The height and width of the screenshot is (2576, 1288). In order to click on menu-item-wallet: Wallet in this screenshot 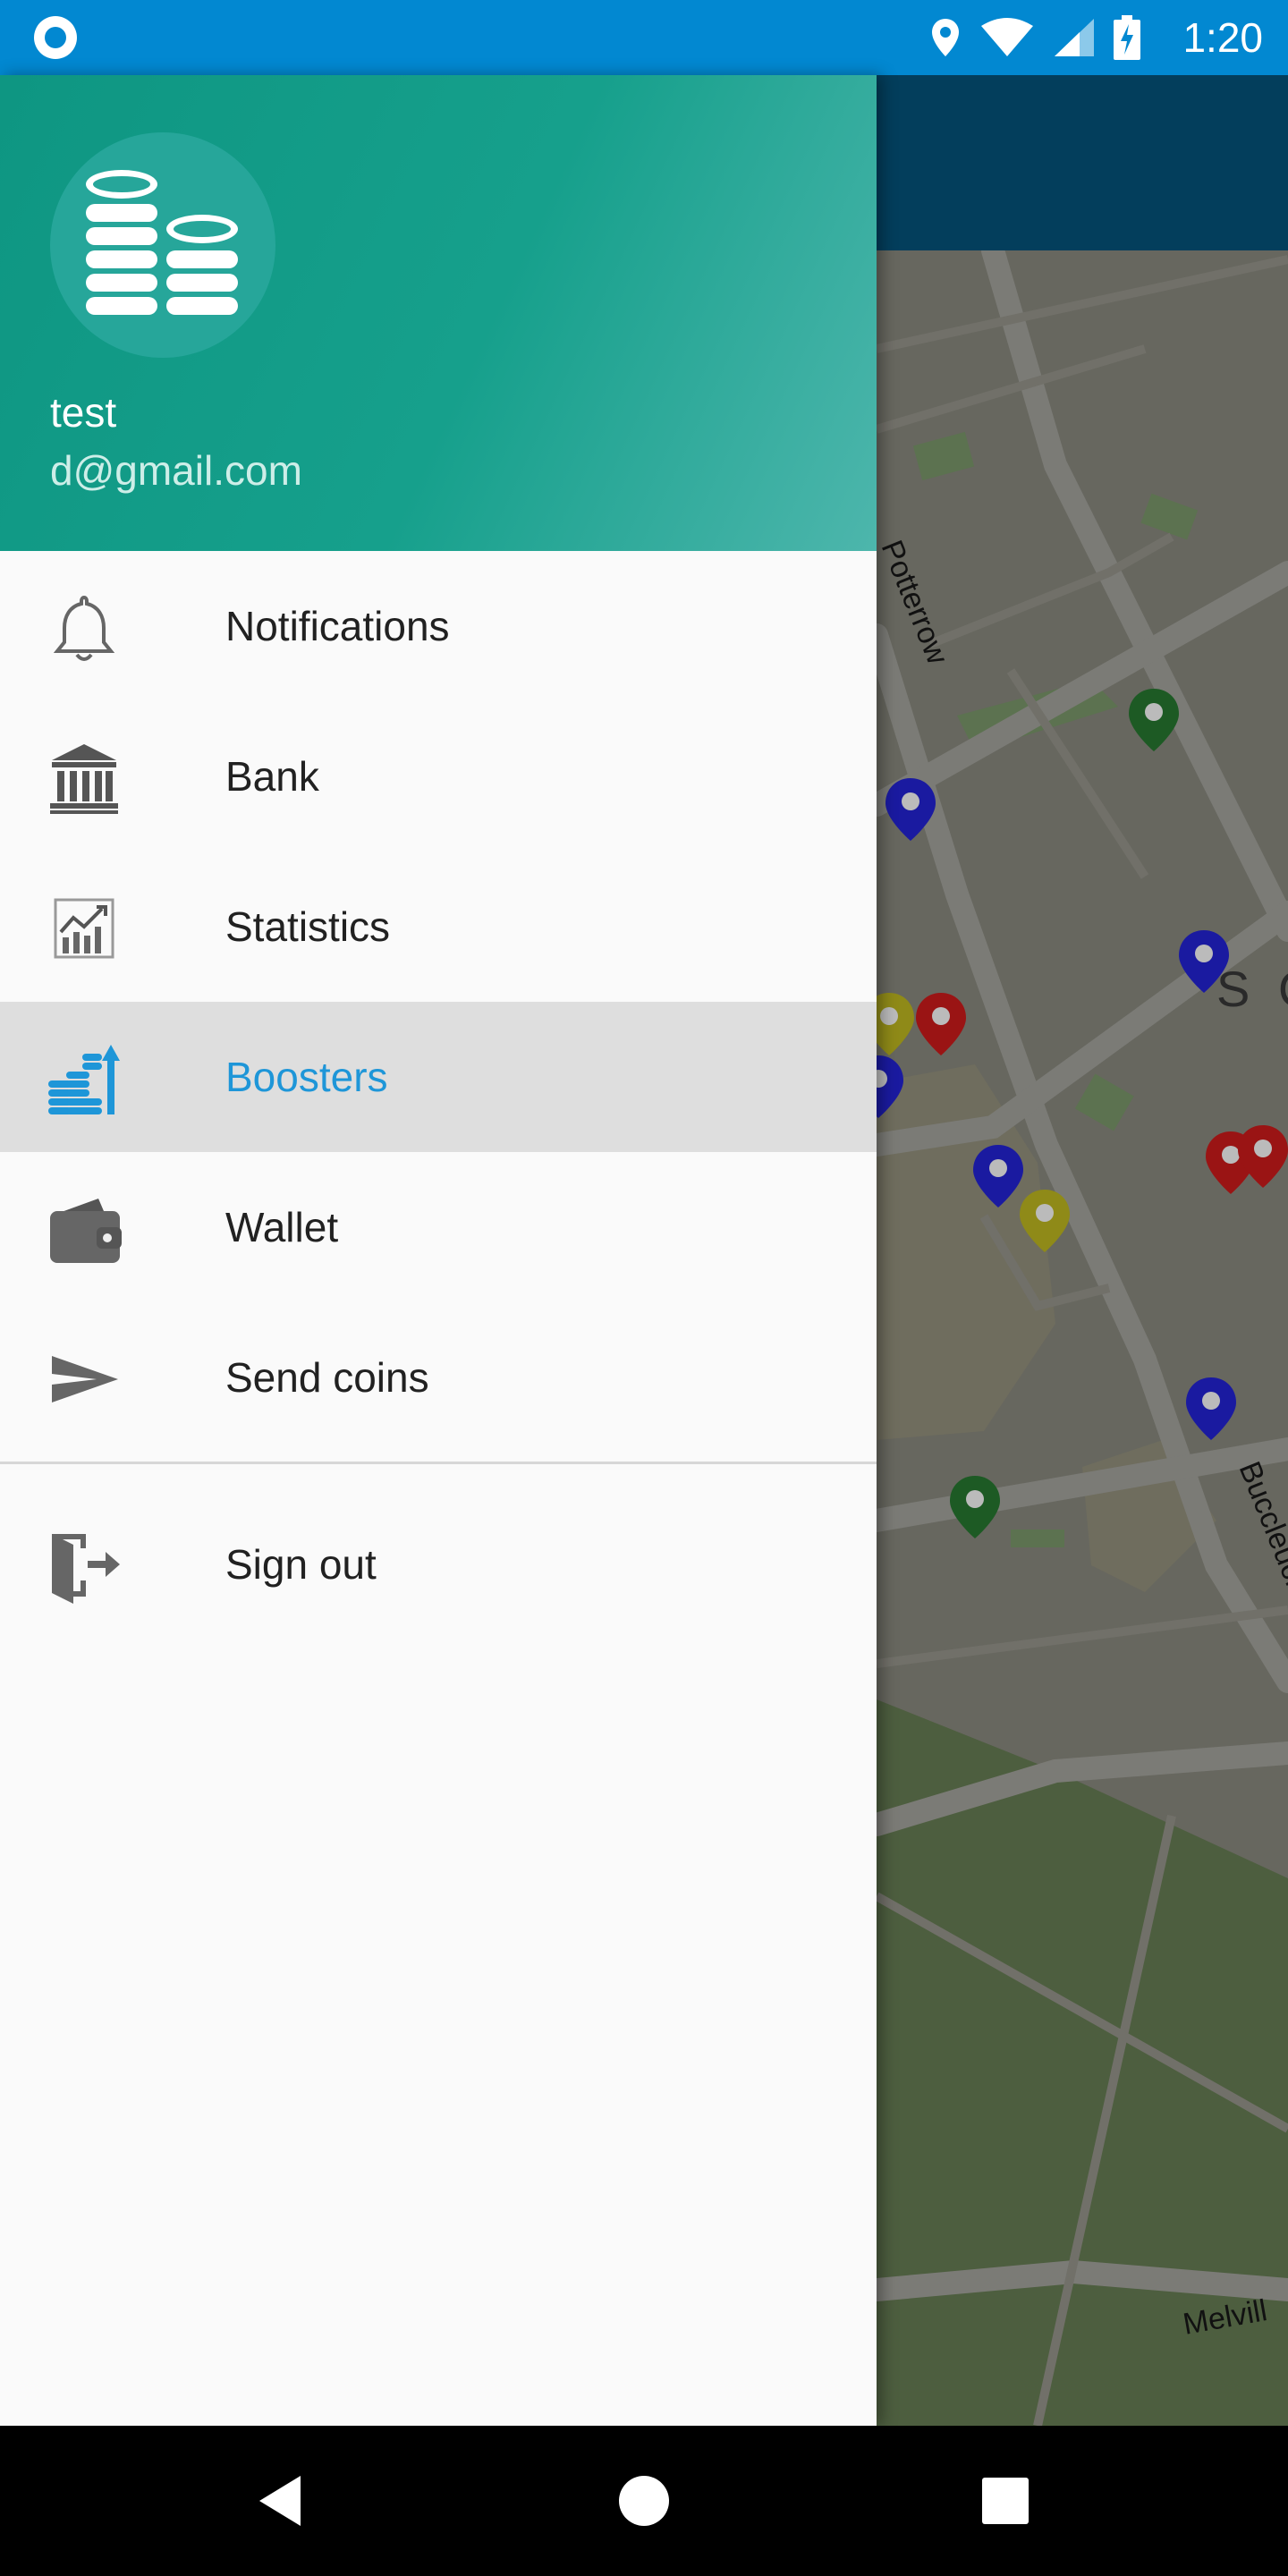, I will do `click(438, 1227)`.